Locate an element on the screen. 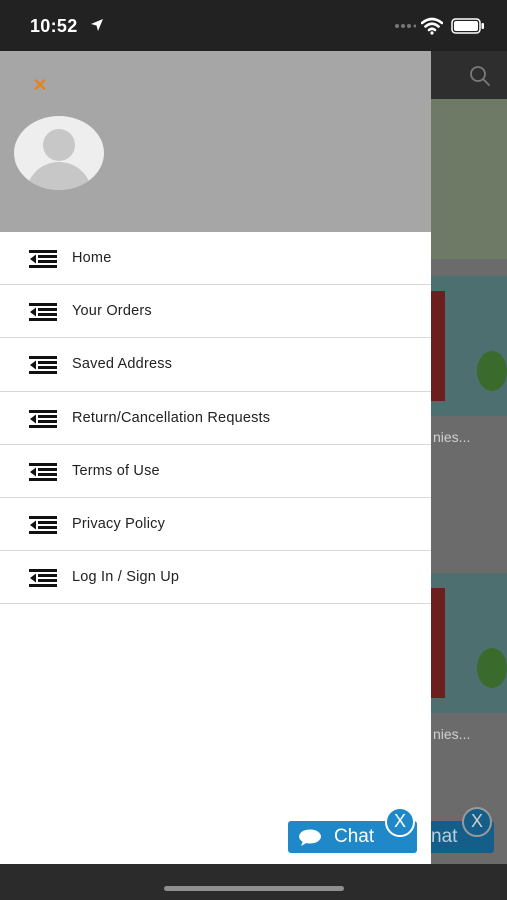 The width and height of the screenshot is (507, 900). avatar is located at coordinates (59, 153).